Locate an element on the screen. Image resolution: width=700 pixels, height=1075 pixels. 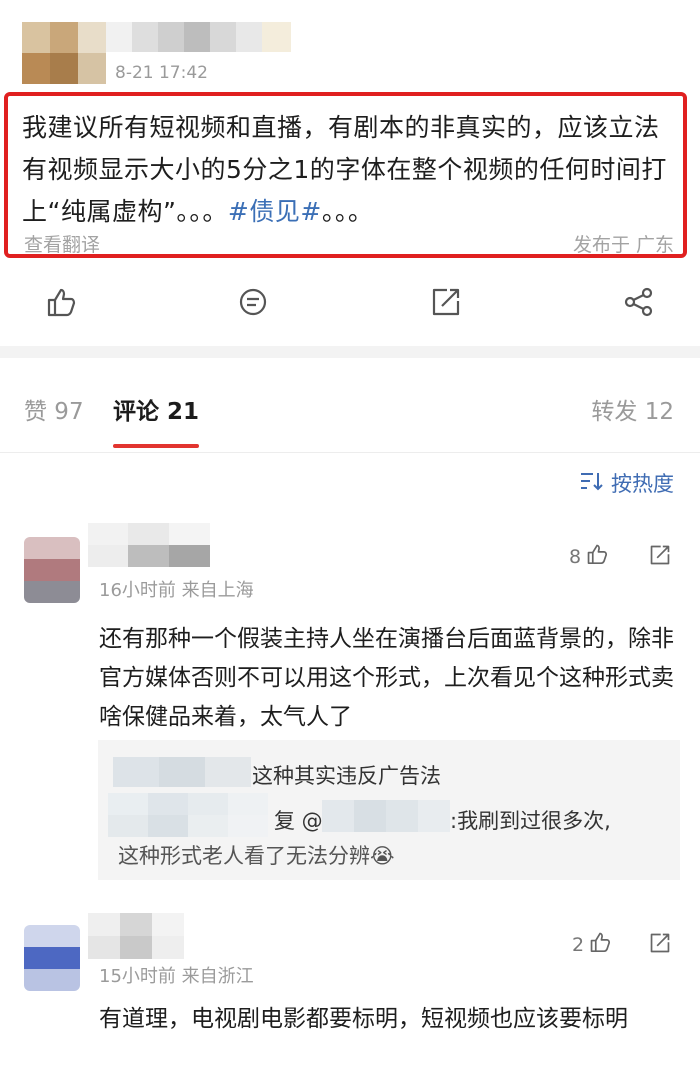
comment-like-count: 8 is located at coordinates (575, 556).